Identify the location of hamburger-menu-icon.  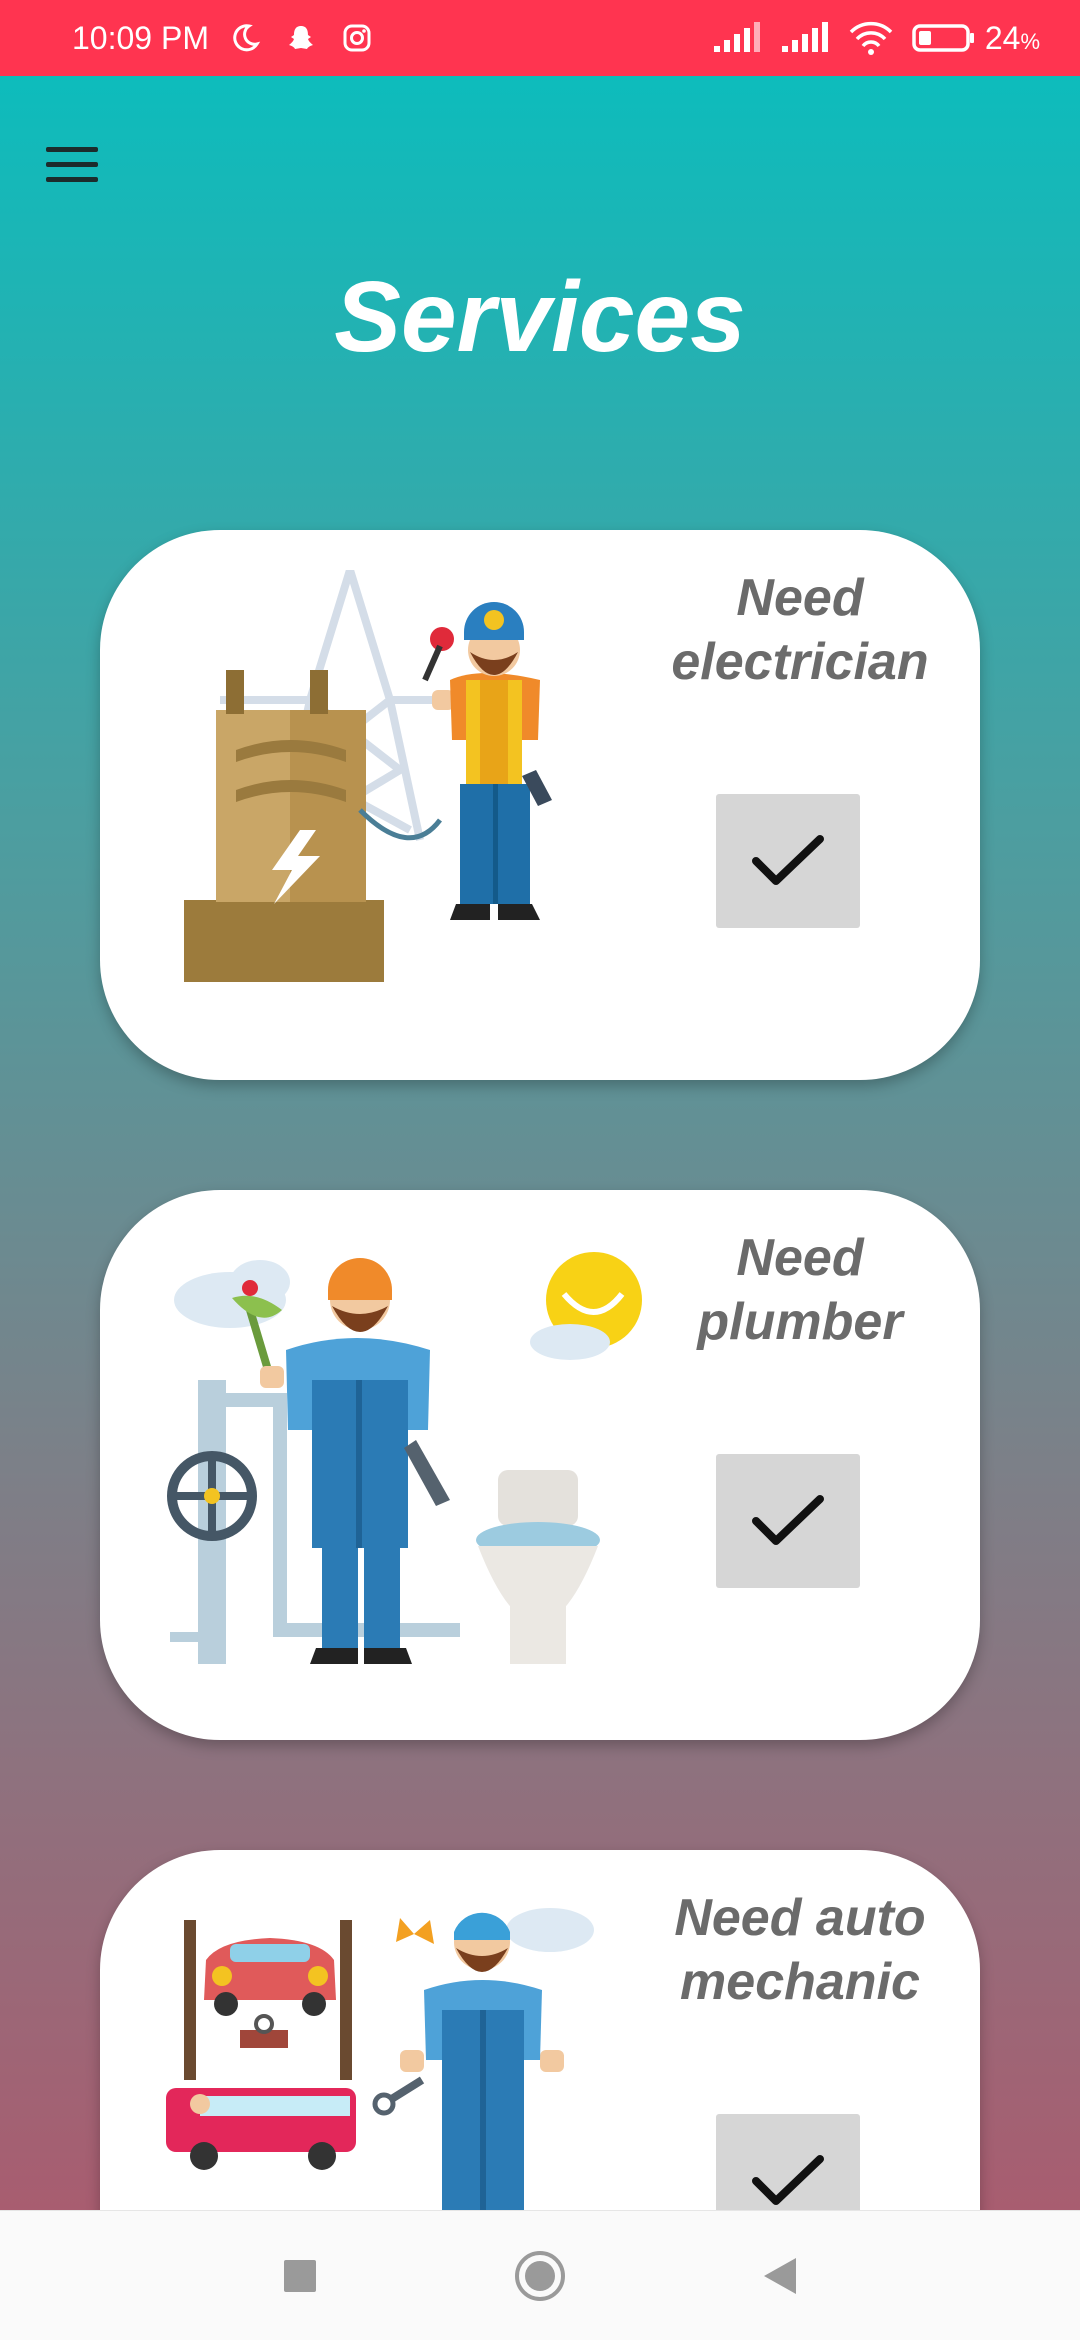
(78, 164).